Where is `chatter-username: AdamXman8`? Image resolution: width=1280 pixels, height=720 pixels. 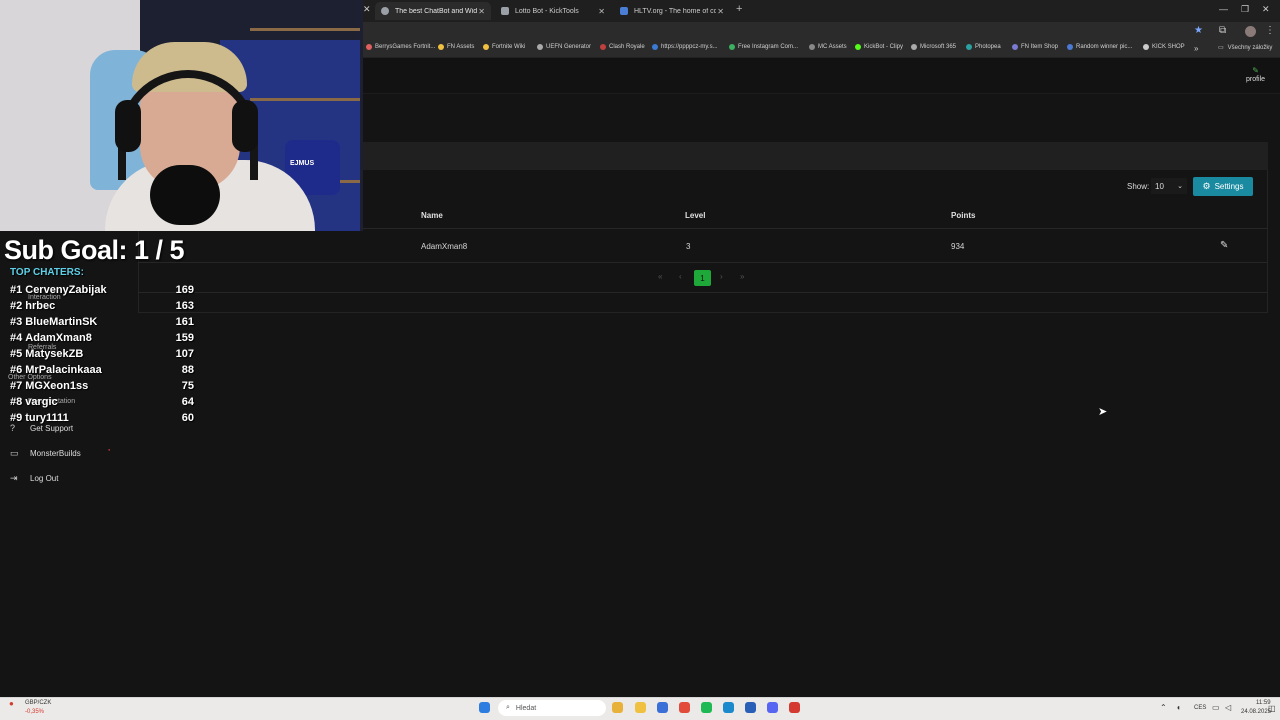 chatter-username: AdamXman8 is located at coordinates (58, 338).